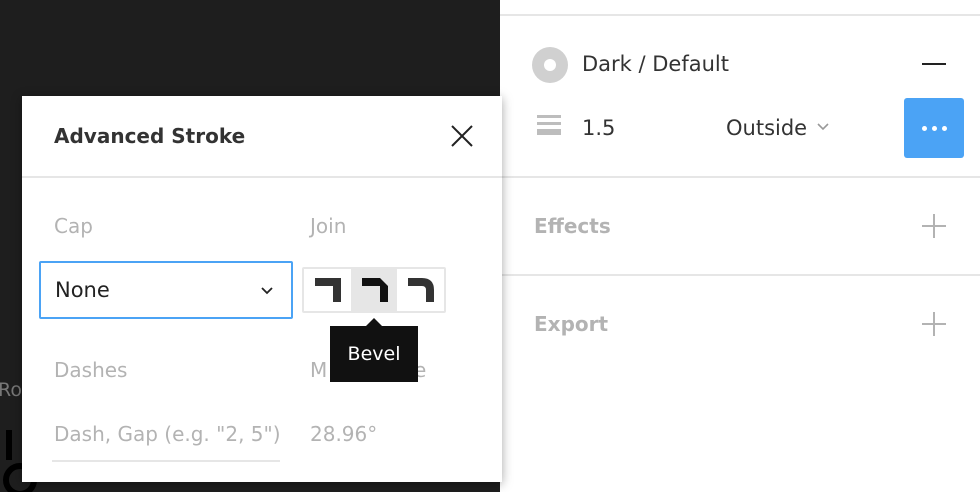 This screenshot has width=980, height=492. What do you see at coordinates (572, 226) in the screenshot?
I see `effects-section-title: Effects` at bounding box center [572, 226].